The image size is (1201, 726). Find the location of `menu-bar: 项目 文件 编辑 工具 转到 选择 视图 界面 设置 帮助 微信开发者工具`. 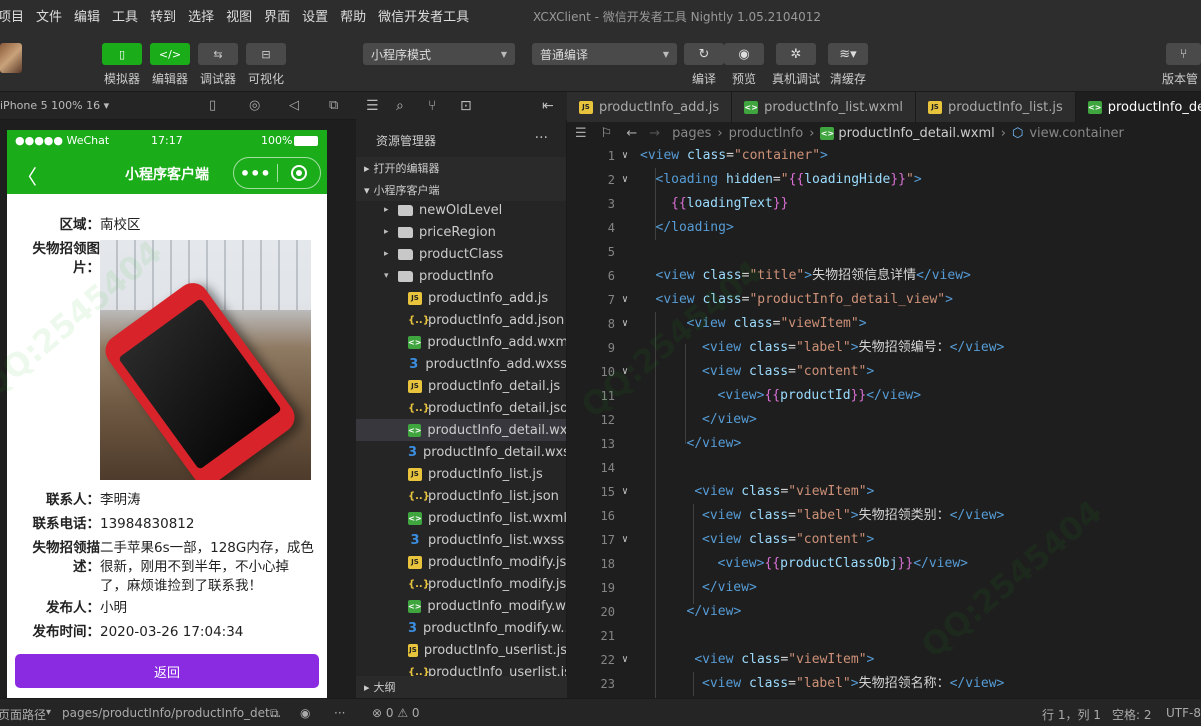

menu-bar: 项目 文件 编辑 工具 转到 选择 视图 界面 设置 帮助 微信开发者工具 is located at coordinates (600, 15).